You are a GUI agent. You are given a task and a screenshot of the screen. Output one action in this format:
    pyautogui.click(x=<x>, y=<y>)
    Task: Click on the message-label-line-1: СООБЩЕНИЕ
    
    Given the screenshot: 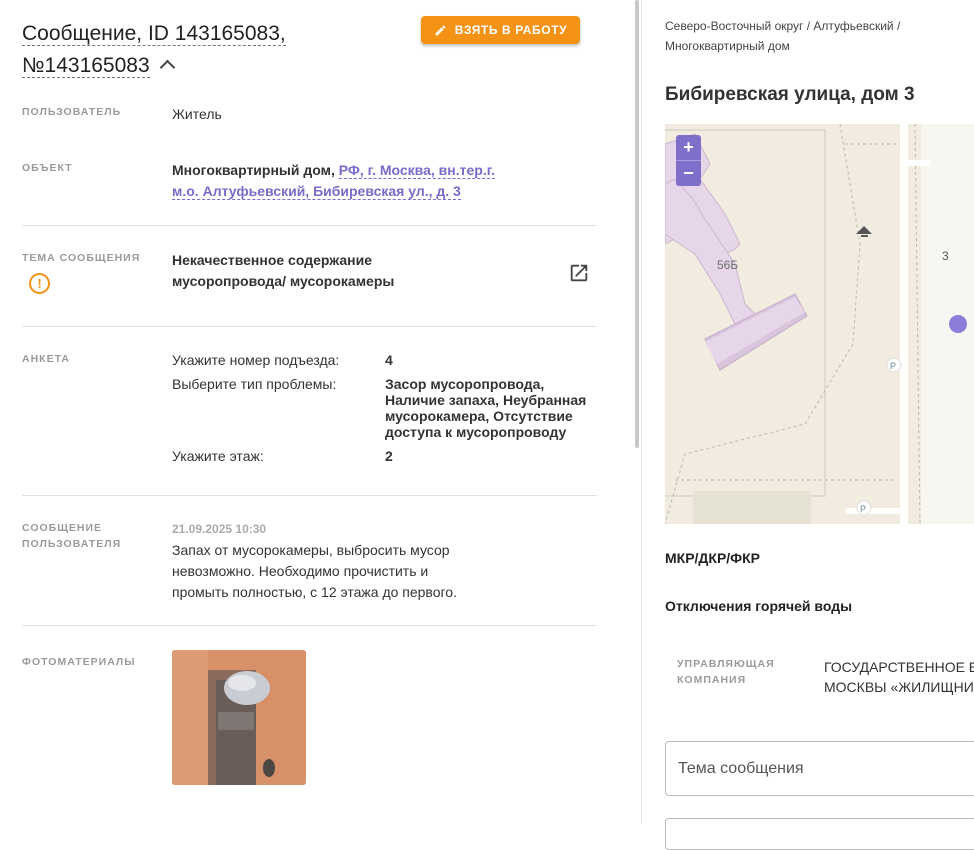 What is the action you would take?
    pyautogui.click(x=62, y=528)
    